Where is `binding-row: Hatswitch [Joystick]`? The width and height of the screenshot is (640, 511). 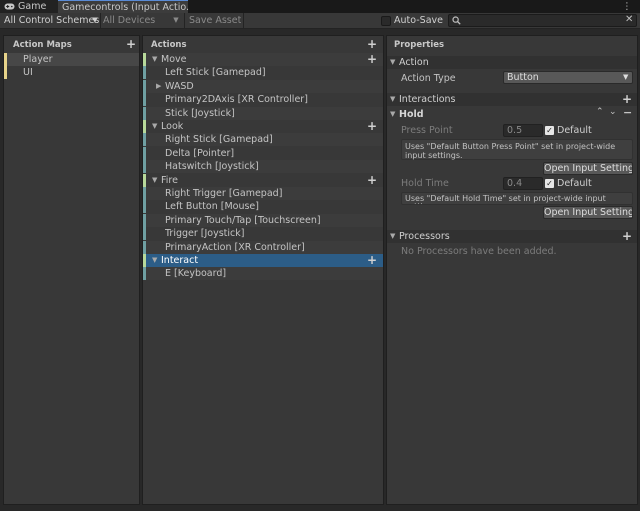 binding-row: Hatswitch [Joystick] is located at coordinates (263, 167).